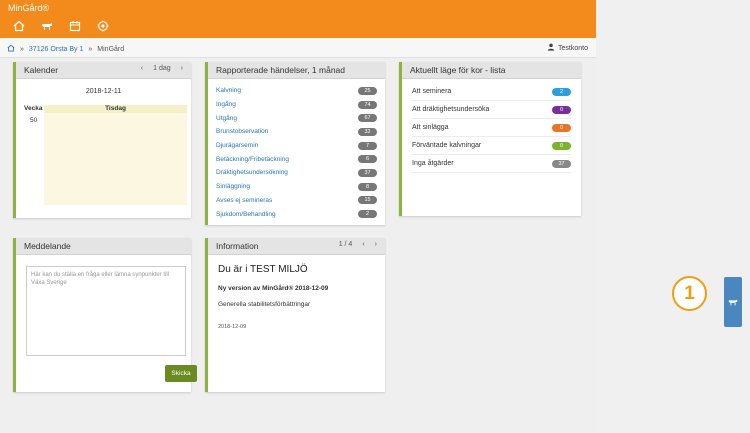 Image resolution: width=750 pixels, height=433 pixels. I want to click on events-header: Rapporterade händelser, 1 månad, so click(296, 70).